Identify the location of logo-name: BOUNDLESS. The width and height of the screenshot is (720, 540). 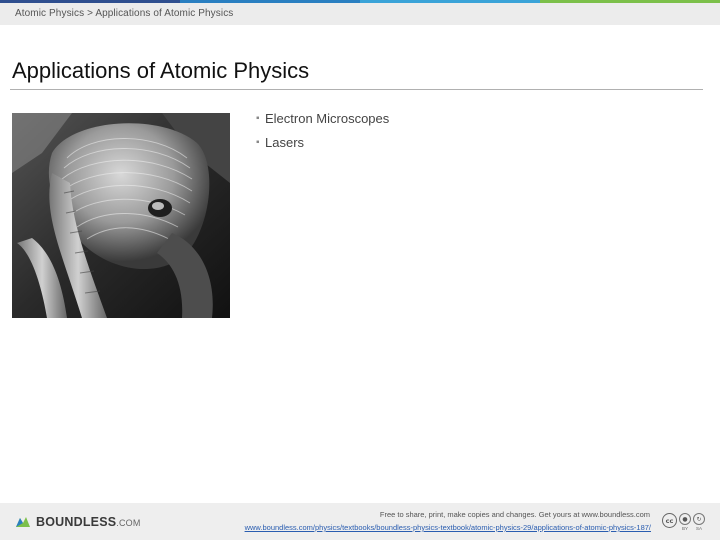
(76, 522).